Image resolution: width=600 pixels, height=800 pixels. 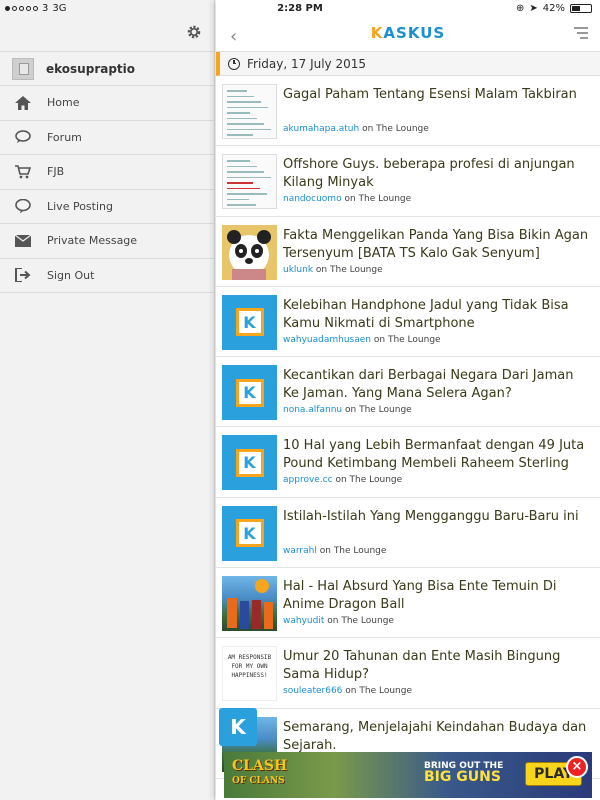 I want to click on clock-icon, so click(x=234, y=63).